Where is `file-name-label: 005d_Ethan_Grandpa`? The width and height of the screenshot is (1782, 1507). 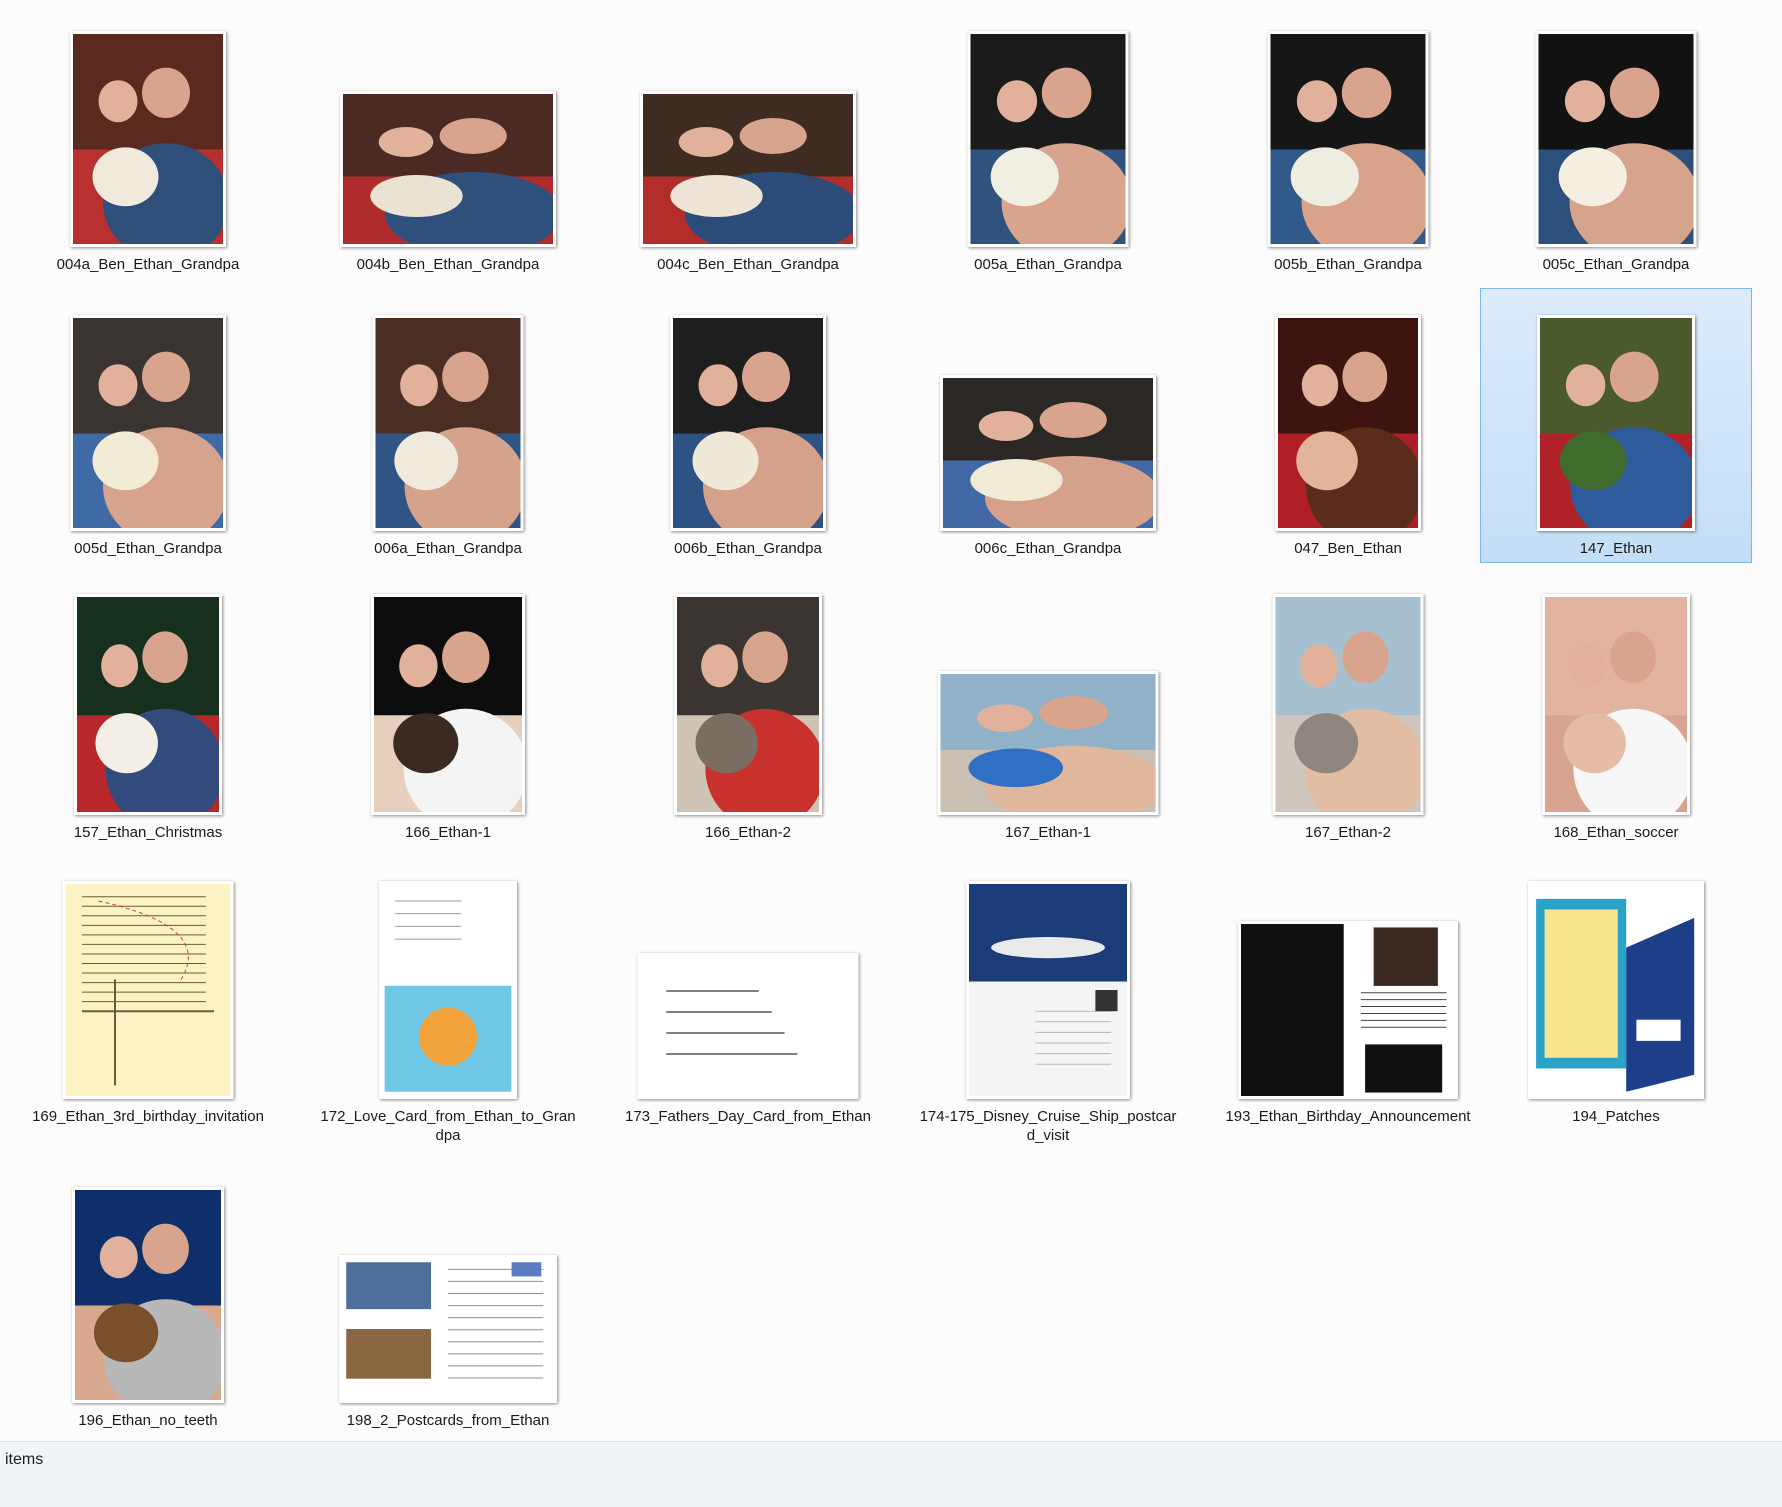 file-name-label: 005d_Ethan_Grandpa is located at coordinates (148, 548).